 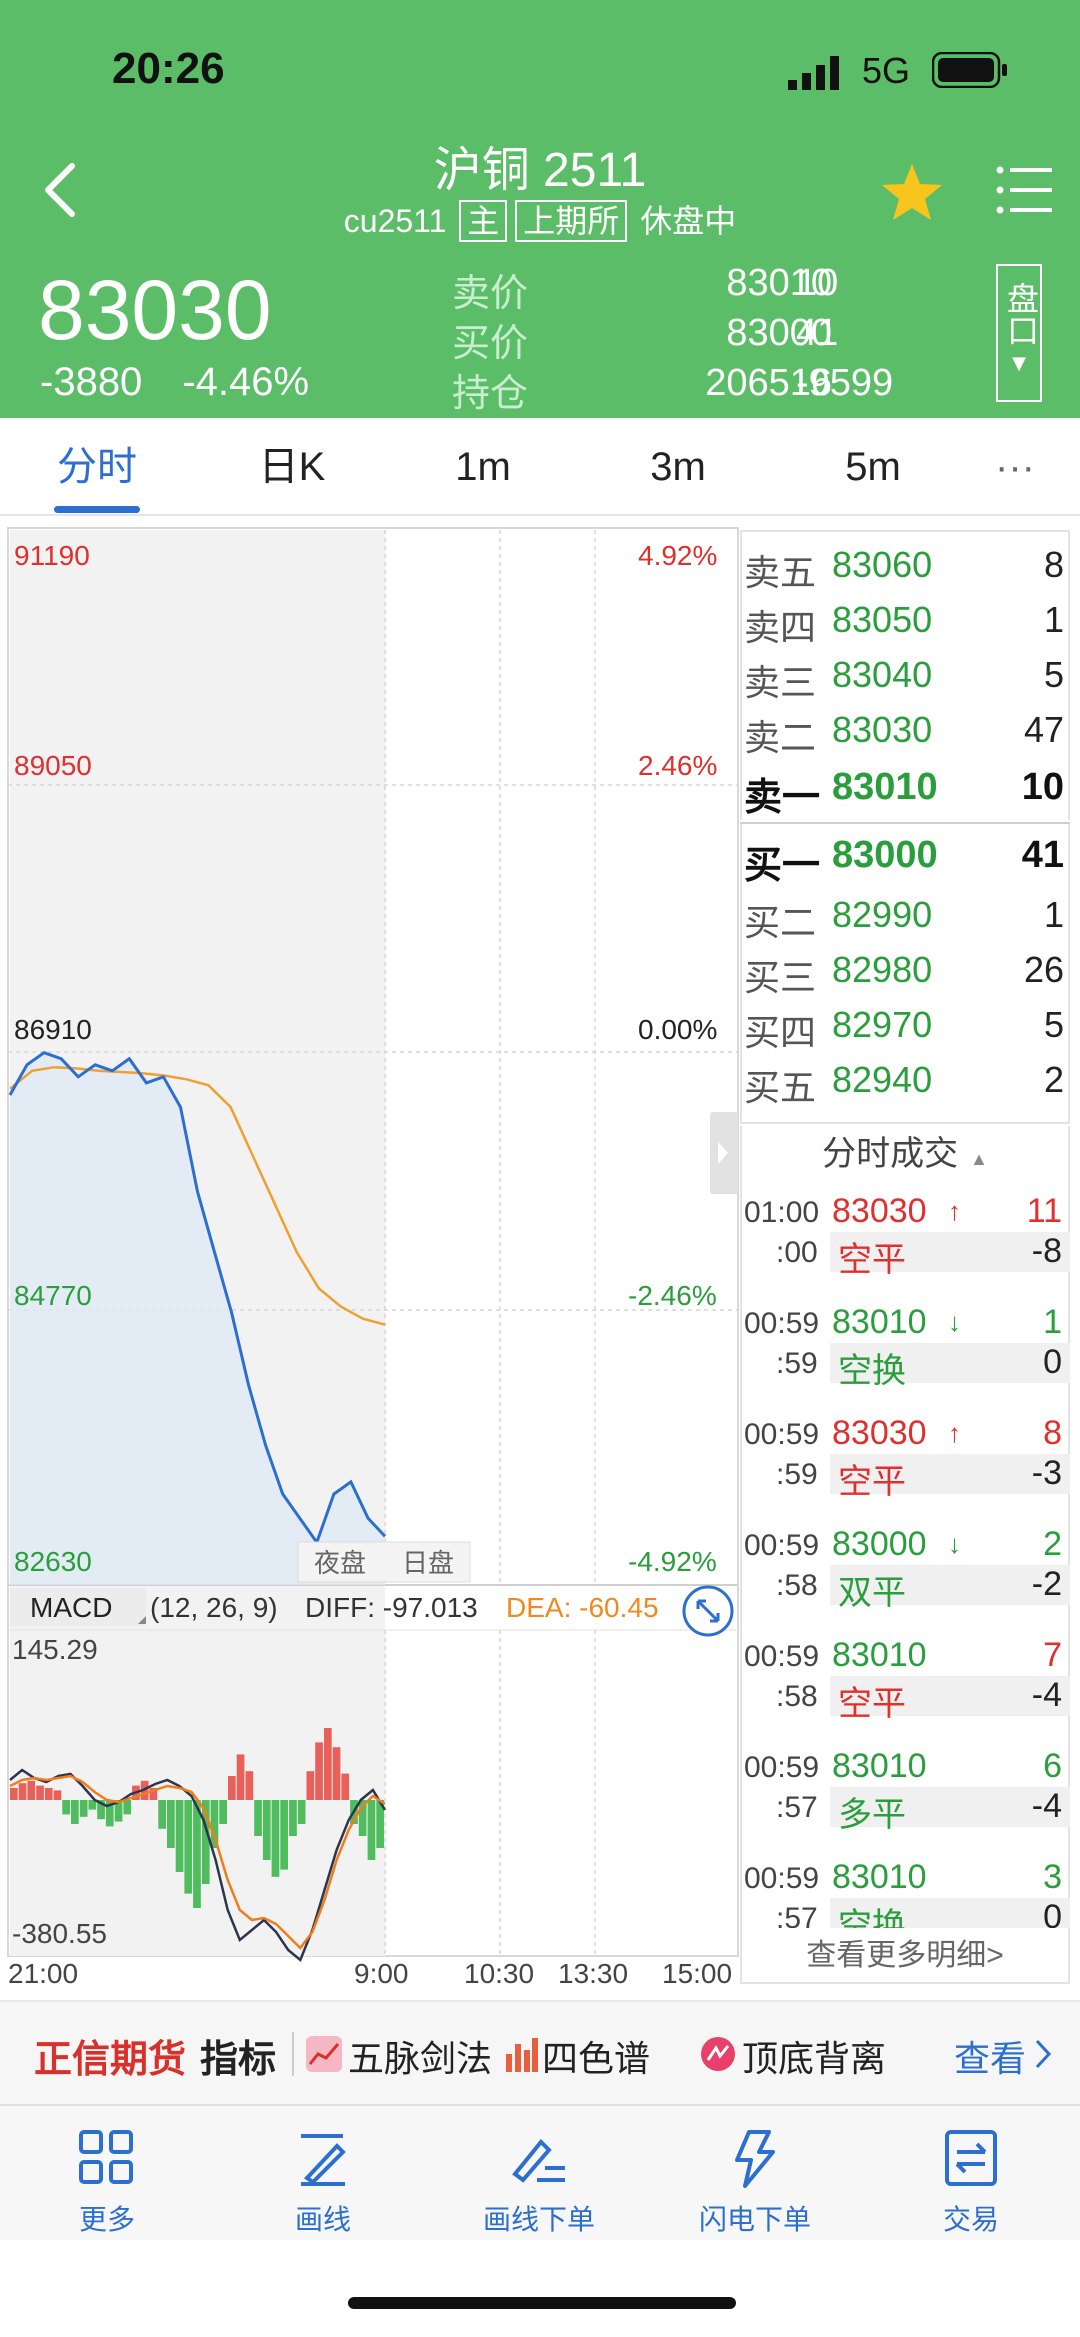 I want to click on tick-seconds: :00, so click(x=797, y=1252).